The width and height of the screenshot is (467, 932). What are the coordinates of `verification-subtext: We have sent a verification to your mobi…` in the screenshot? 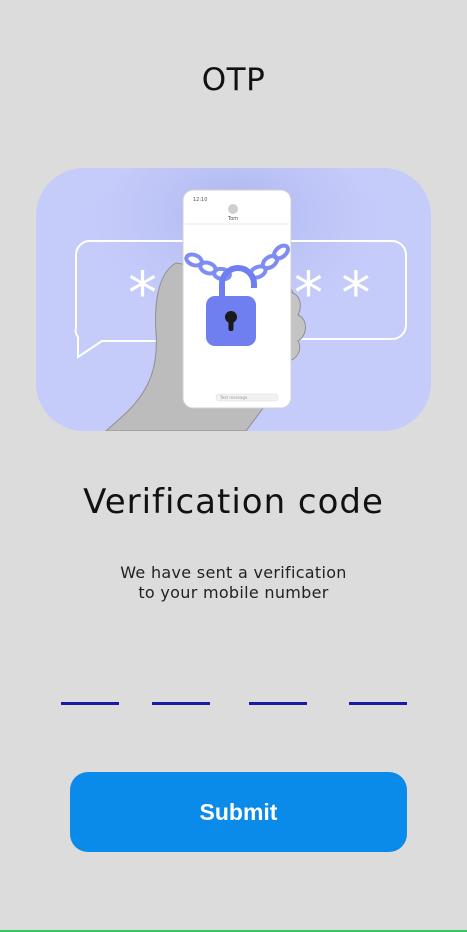 It's located at (233, 583).